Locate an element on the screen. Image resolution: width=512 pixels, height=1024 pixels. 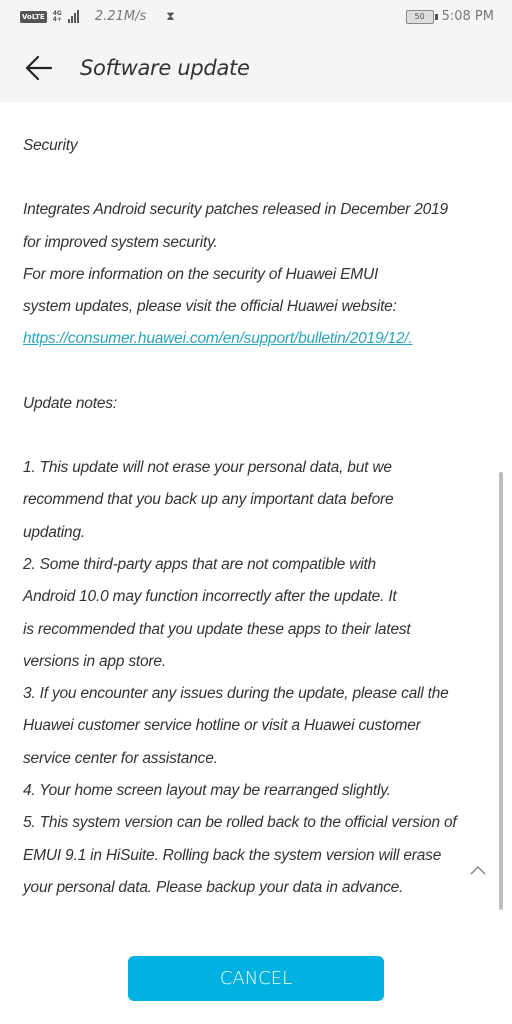
security-heading: Security is located at coordinates (50, 145).